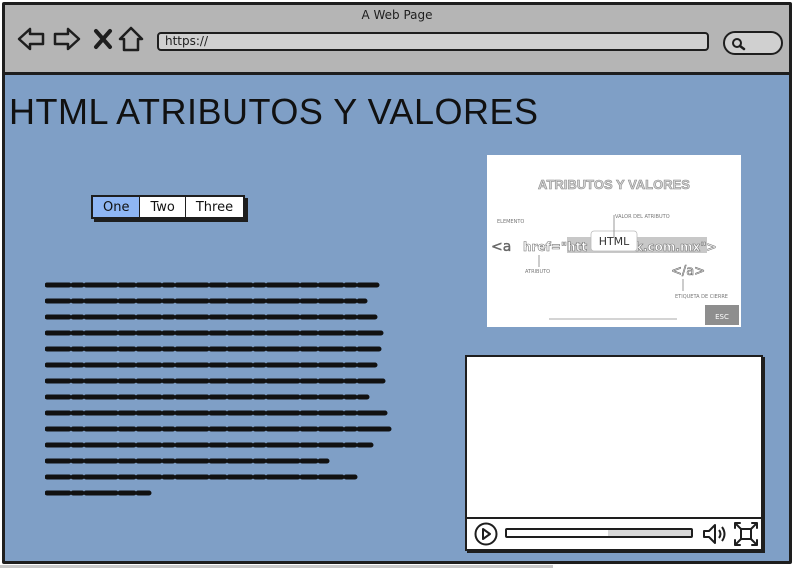  What do you see at coordinates (486, 534) in the screenshot?
I see `play-icon` at bounding box center [486, 534].